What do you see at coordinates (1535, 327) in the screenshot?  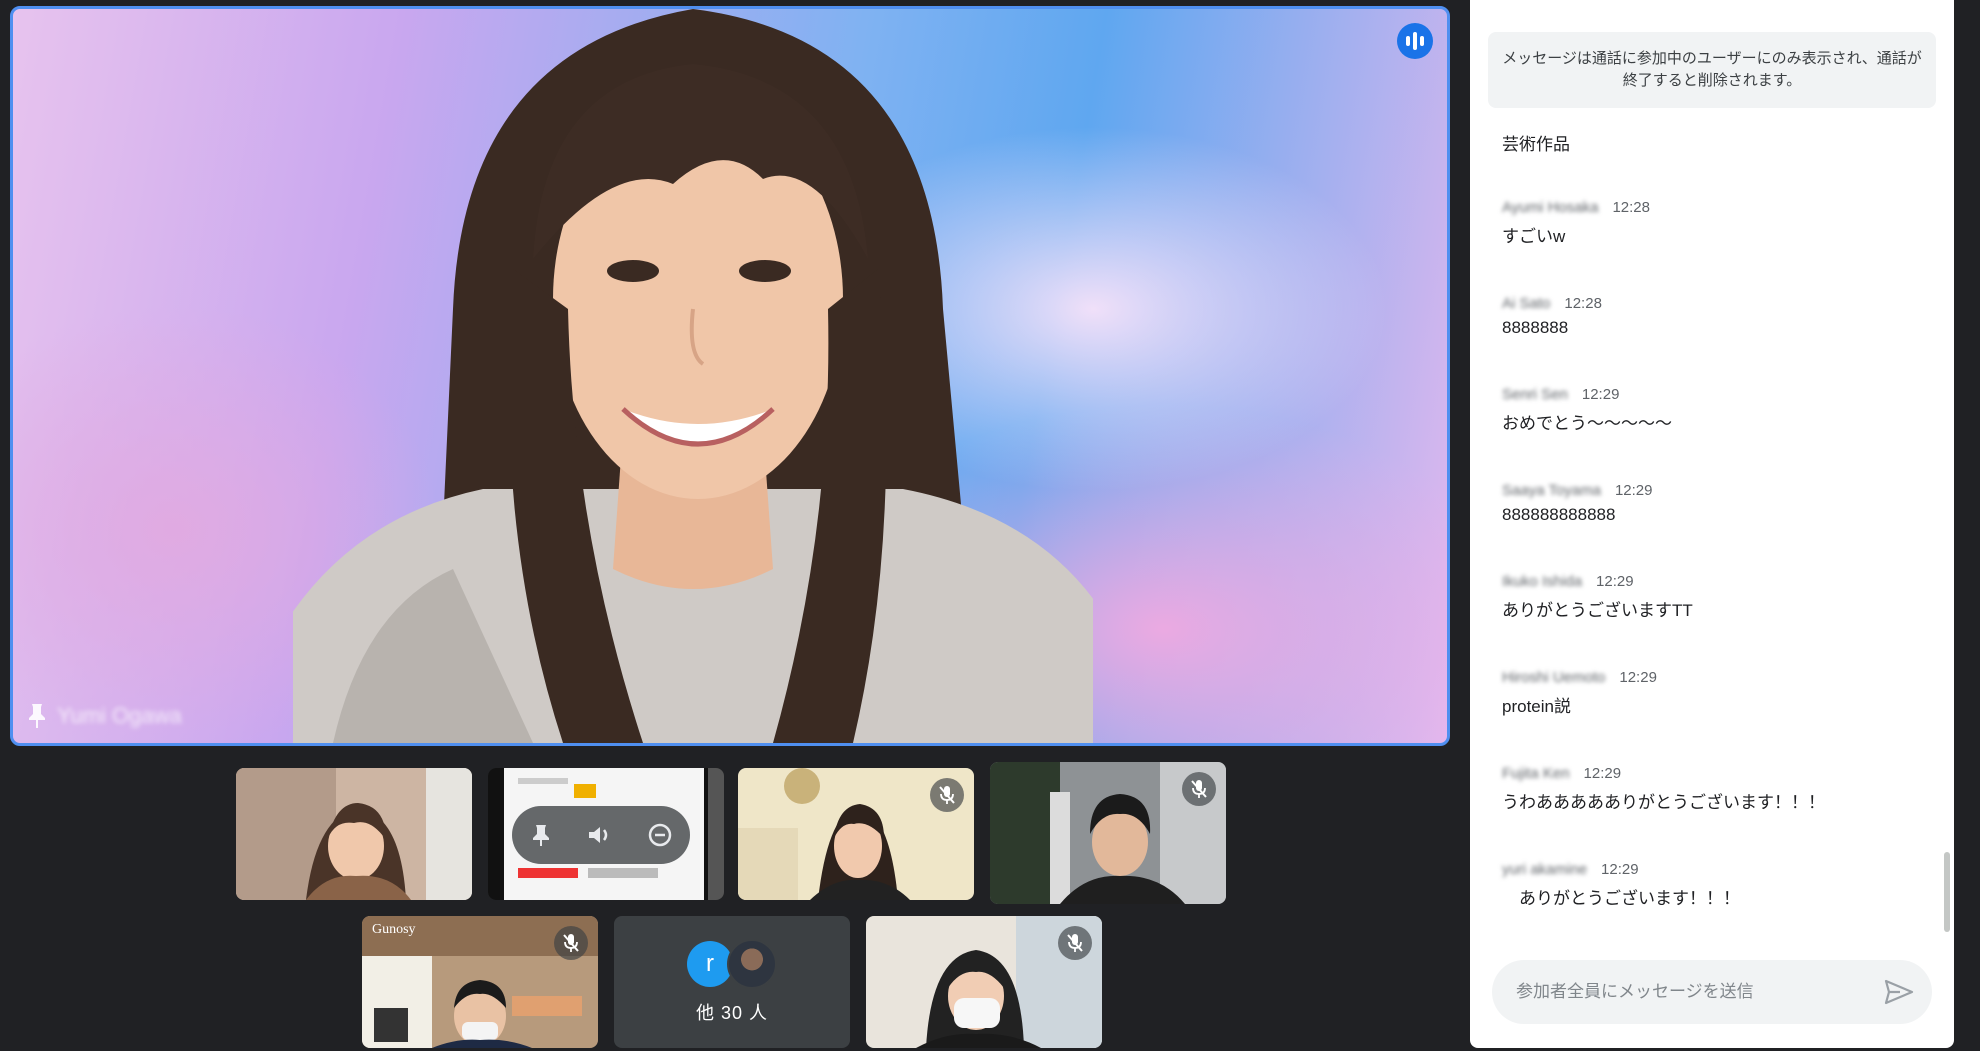 I see `chat-message-text: 8888888` at bounding box center [1535, 327].